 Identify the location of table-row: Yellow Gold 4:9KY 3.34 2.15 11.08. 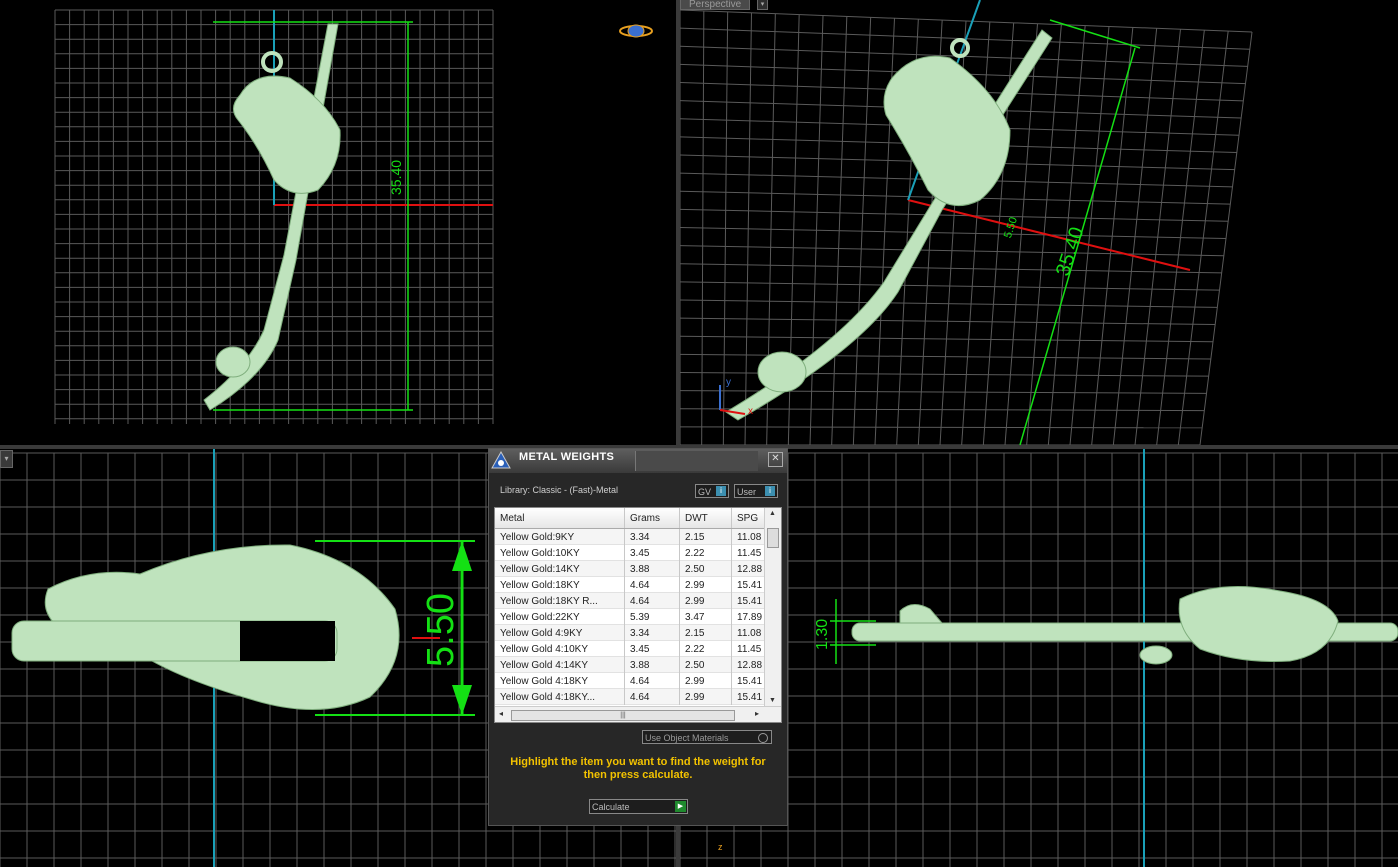
(633, 633).